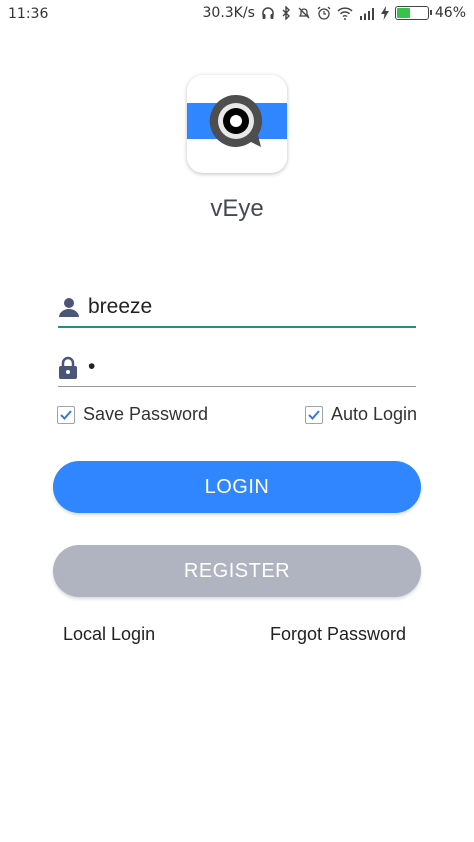 The height and width of the screenshot is (842, 474). I want to click on status-bar: 11:36 30.3K/s 46%, so click(237, 15).